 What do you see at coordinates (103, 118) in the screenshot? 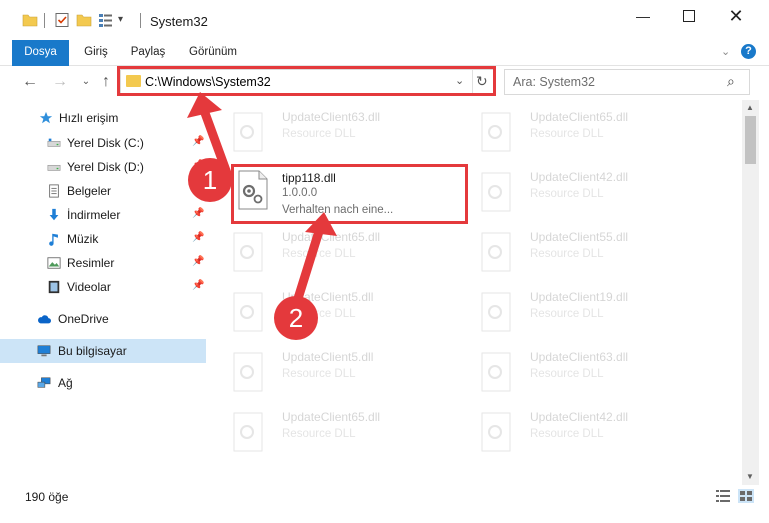
I see `sidebar-item-quick-access: Hızlı erişim` at bounding box center [103, 118].